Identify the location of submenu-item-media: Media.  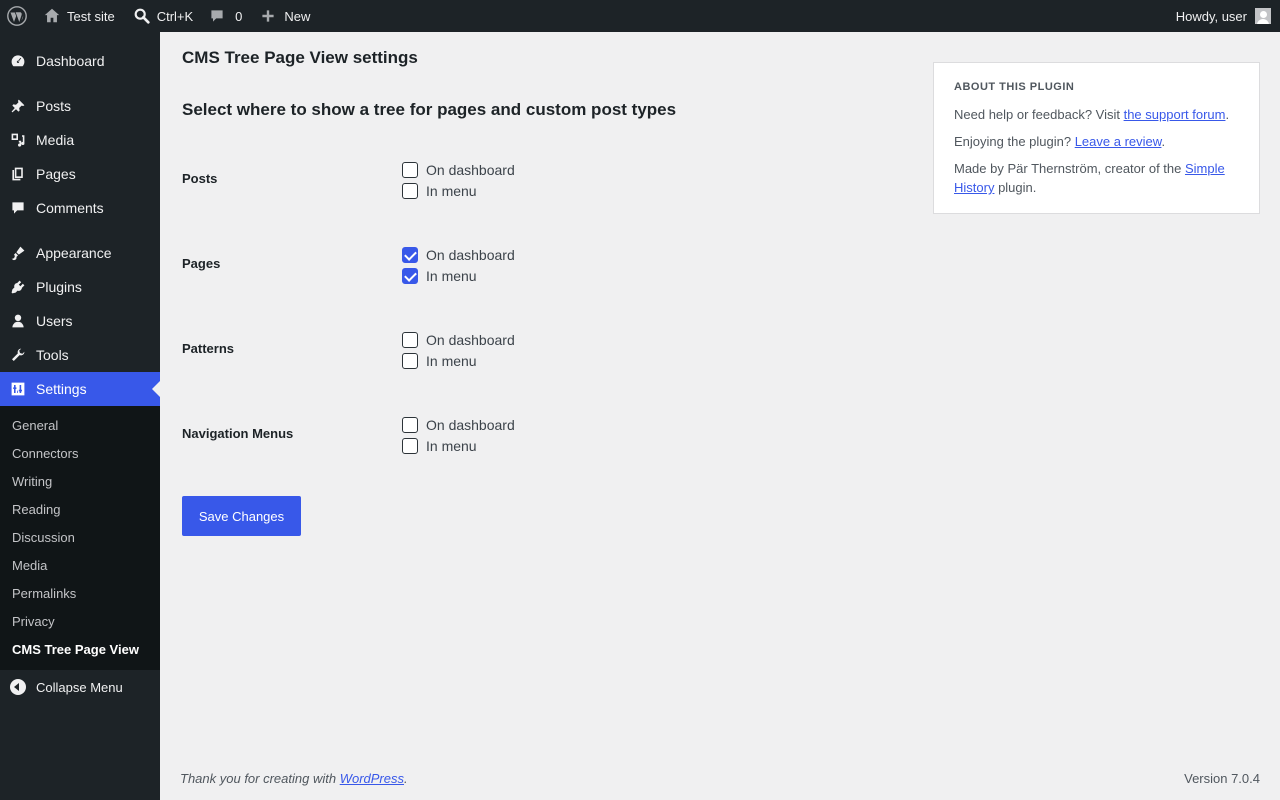
(80, 566).